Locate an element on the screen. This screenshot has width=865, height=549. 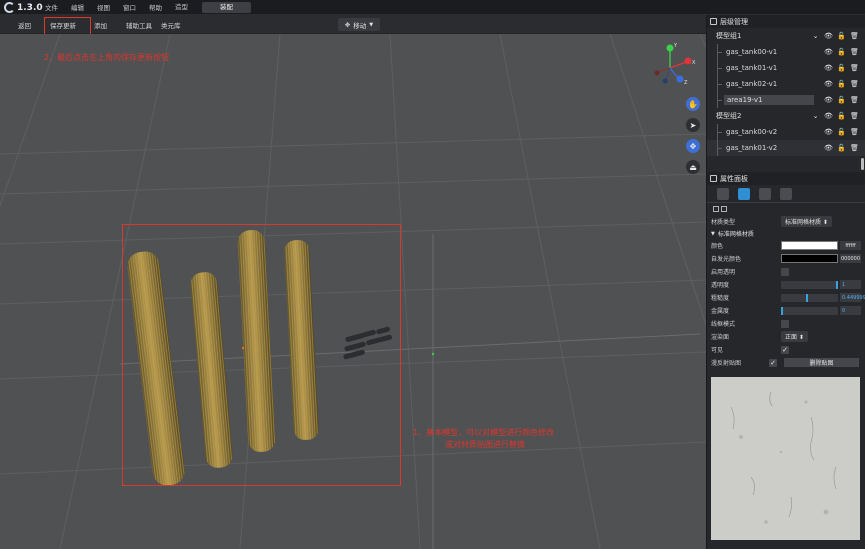
opacity-thumb is located at coordinates (837, 284).